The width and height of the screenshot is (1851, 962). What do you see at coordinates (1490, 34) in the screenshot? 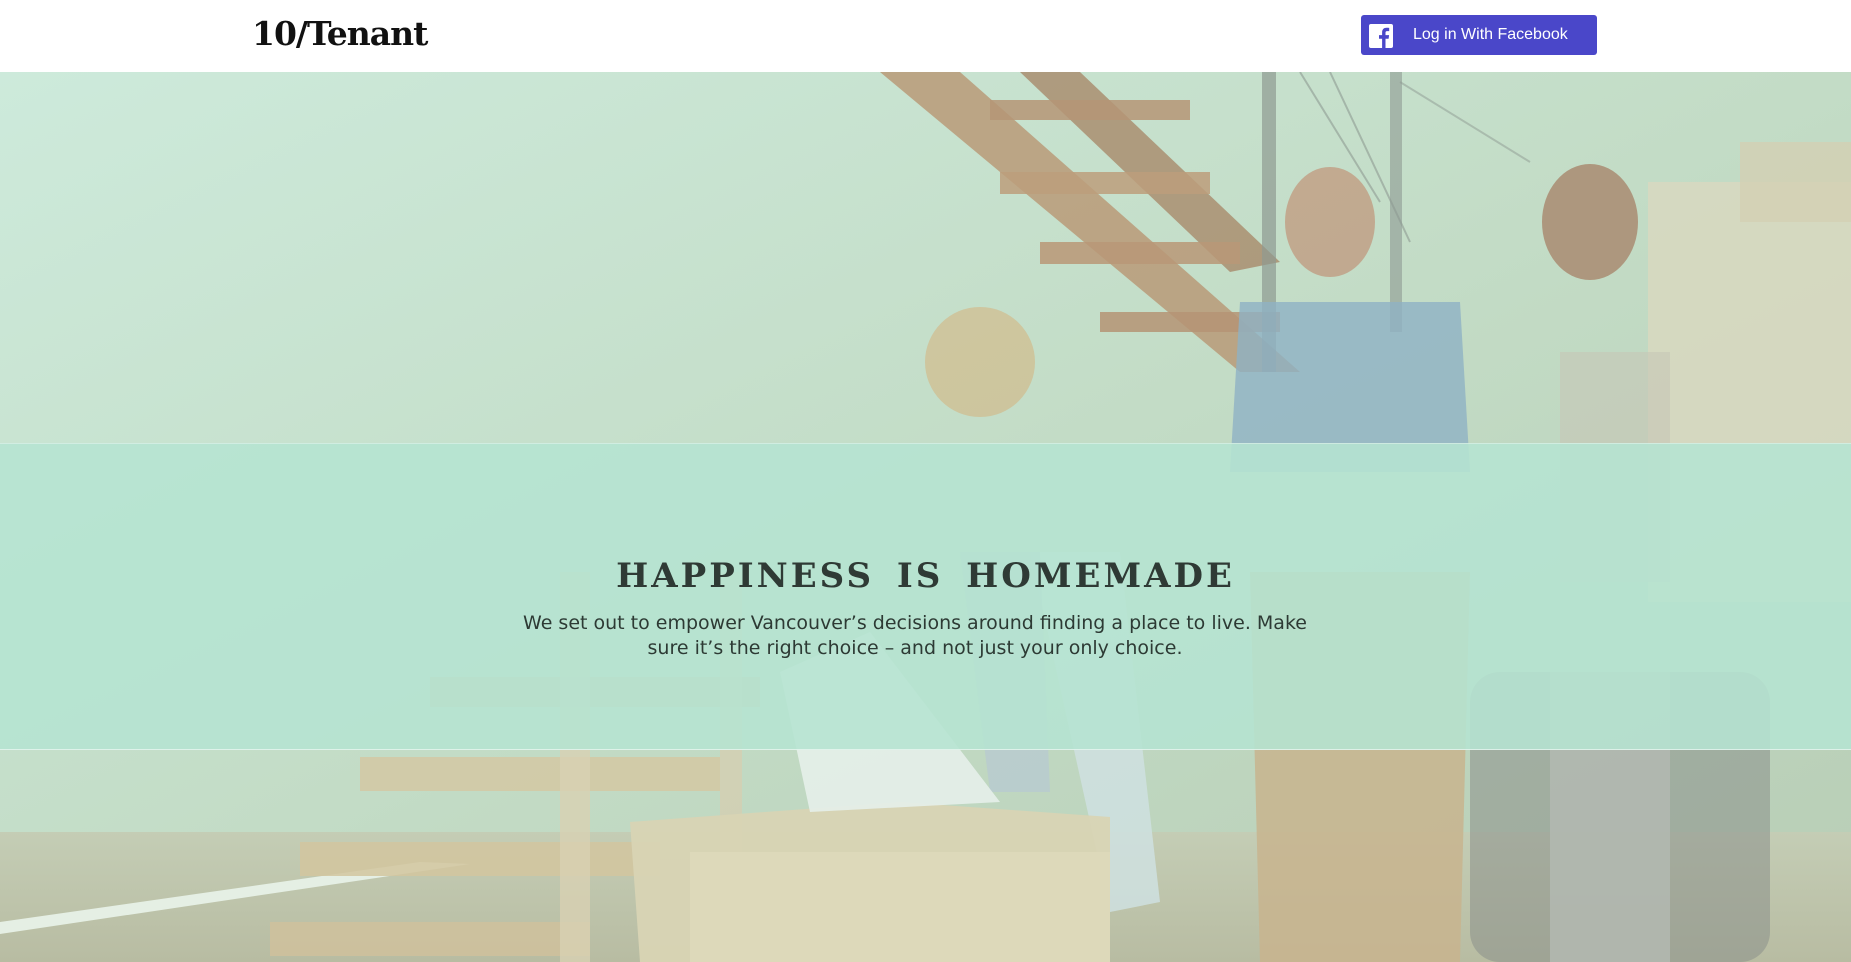
I see `facebook-login-label: Log in With Facebook` at bounding box center [1490, 34].